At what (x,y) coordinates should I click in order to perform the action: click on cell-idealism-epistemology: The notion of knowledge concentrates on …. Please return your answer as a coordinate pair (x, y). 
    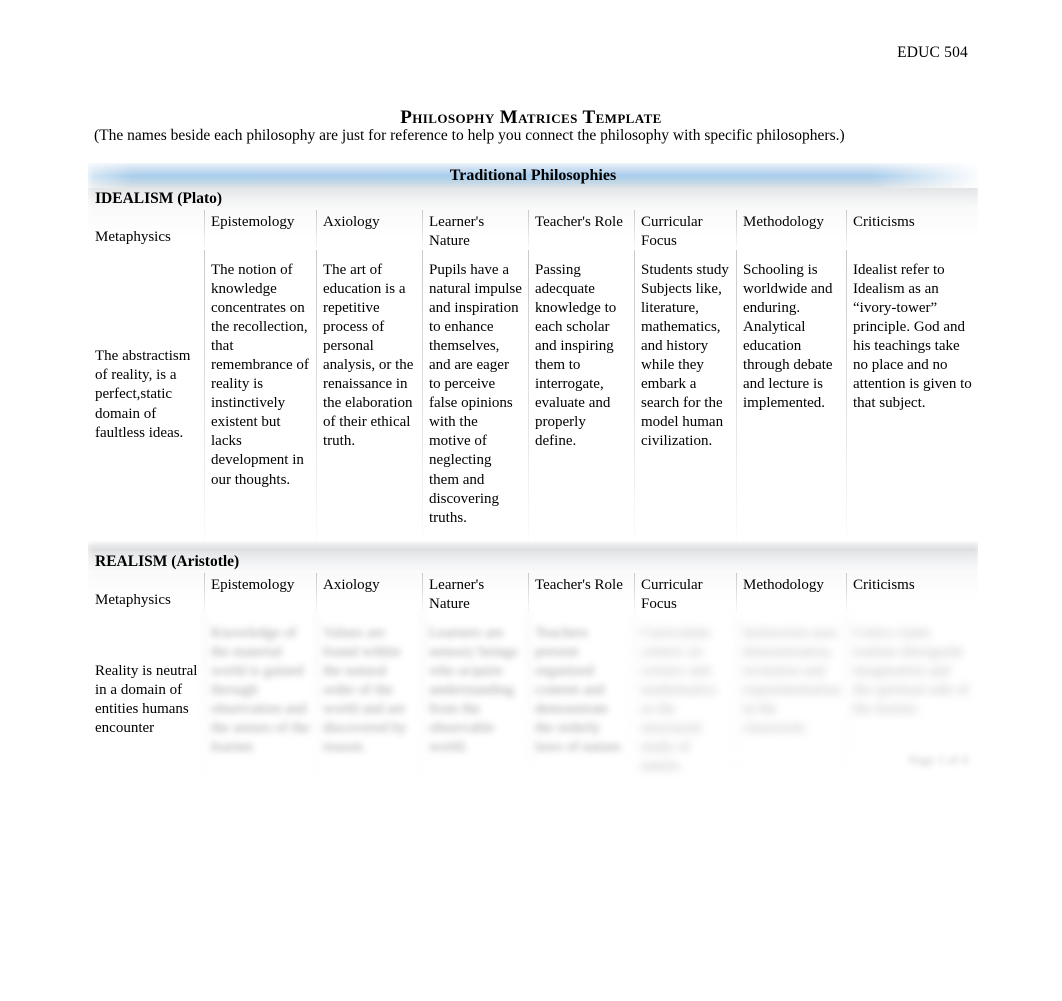
    Looking at the image, I should click on (260, 395).